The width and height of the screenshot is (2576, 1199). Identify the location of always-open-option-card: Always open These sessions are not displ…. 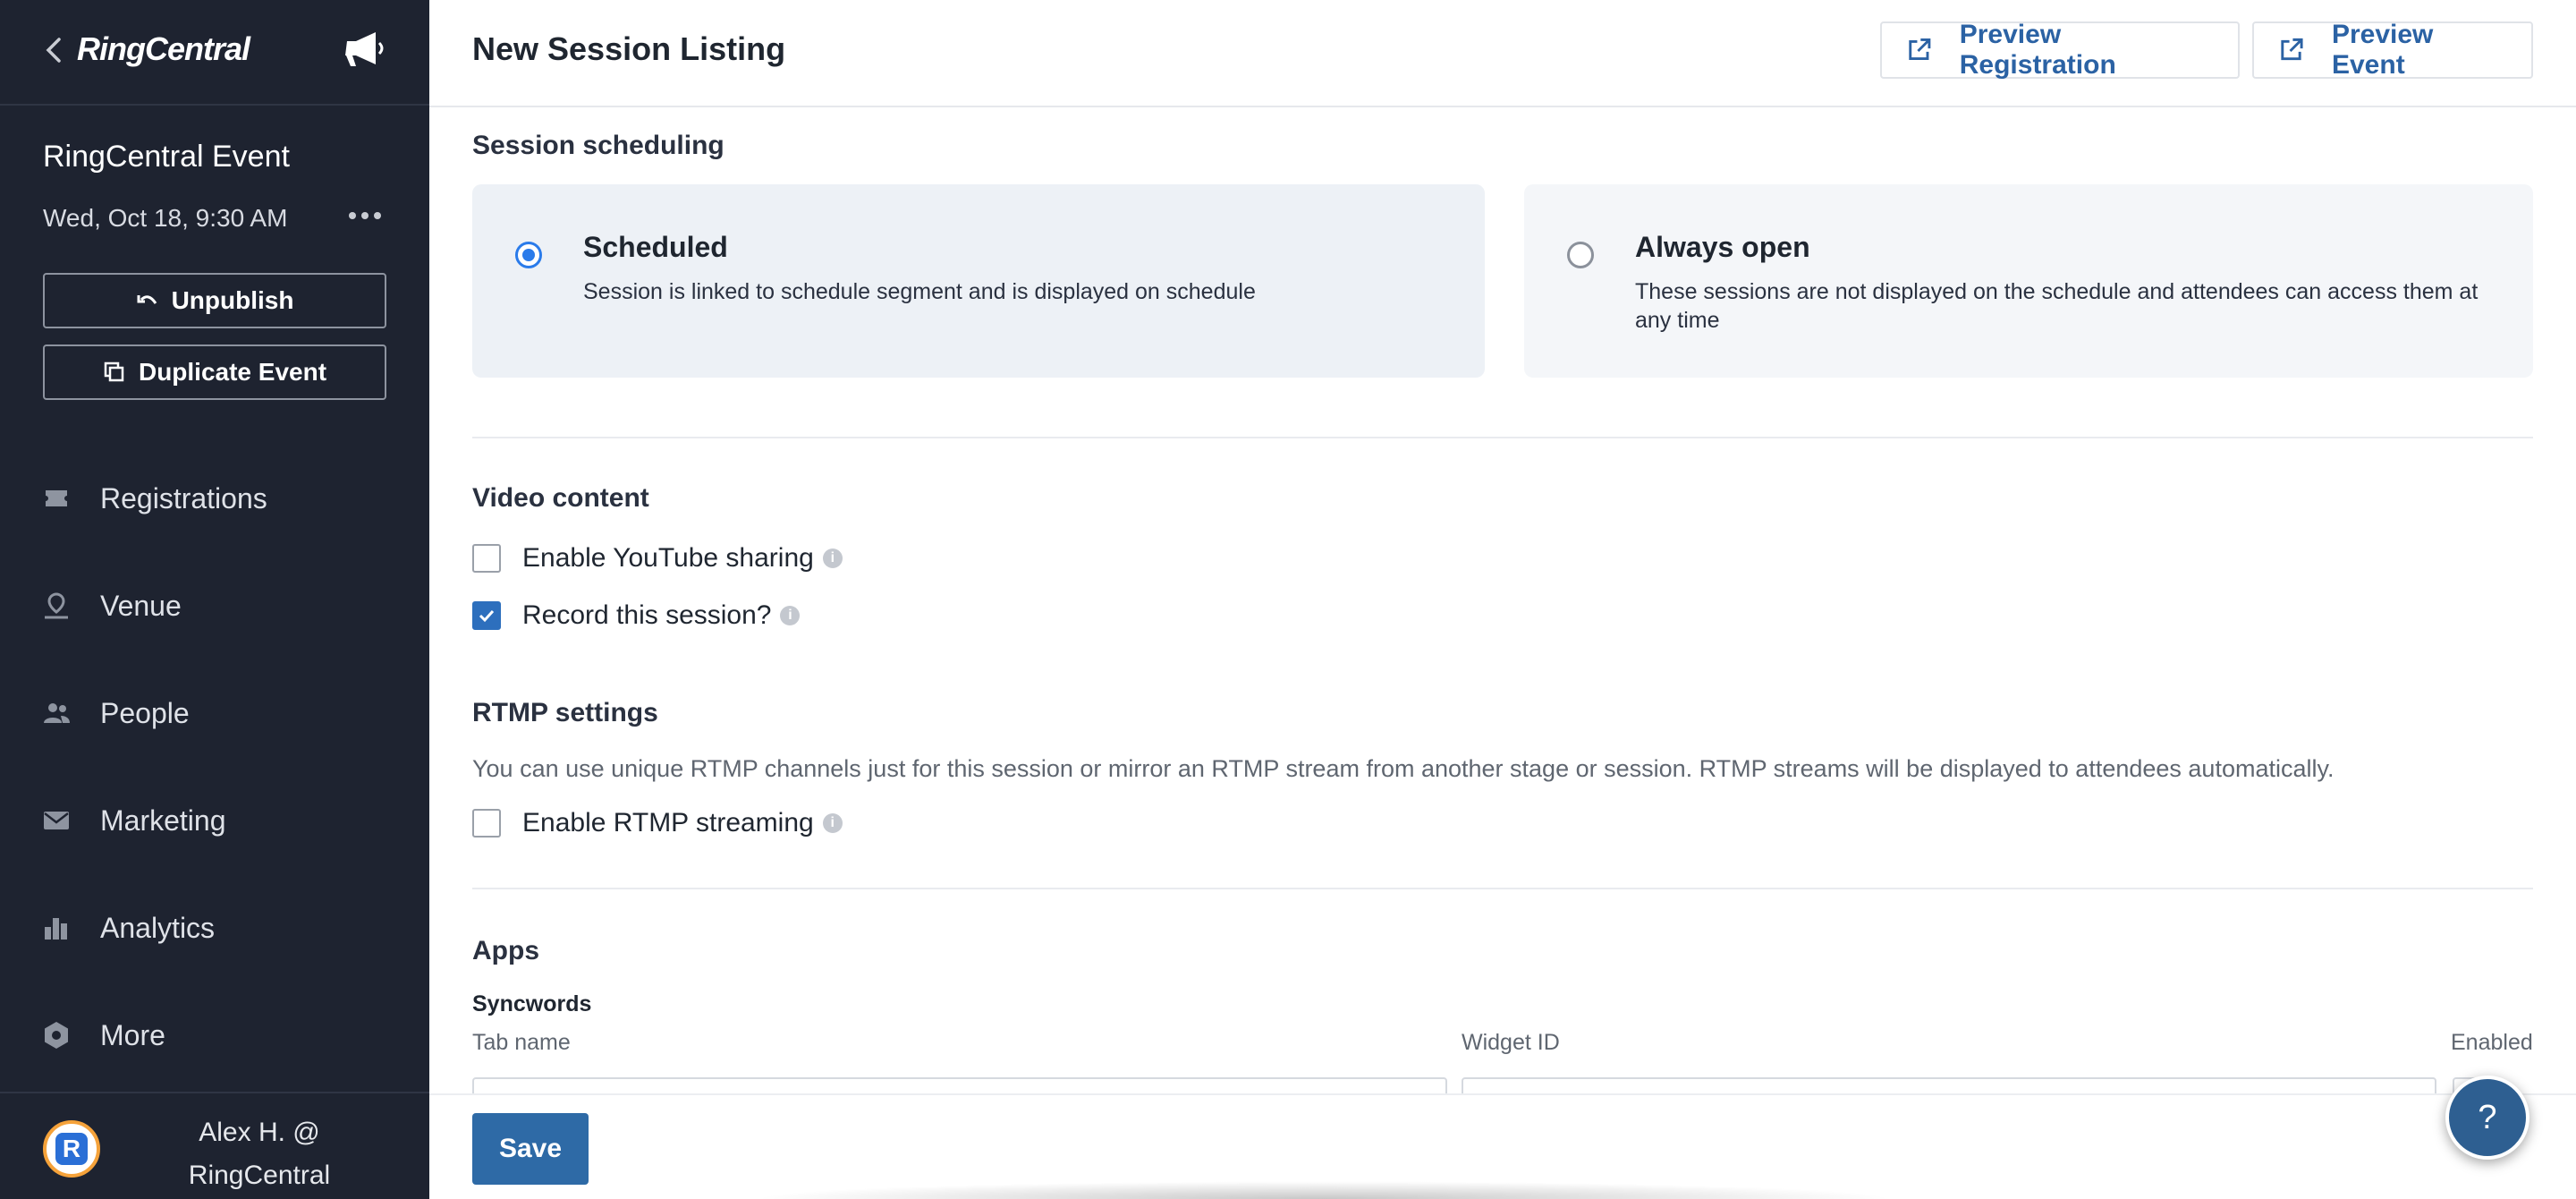
(2028, 281).